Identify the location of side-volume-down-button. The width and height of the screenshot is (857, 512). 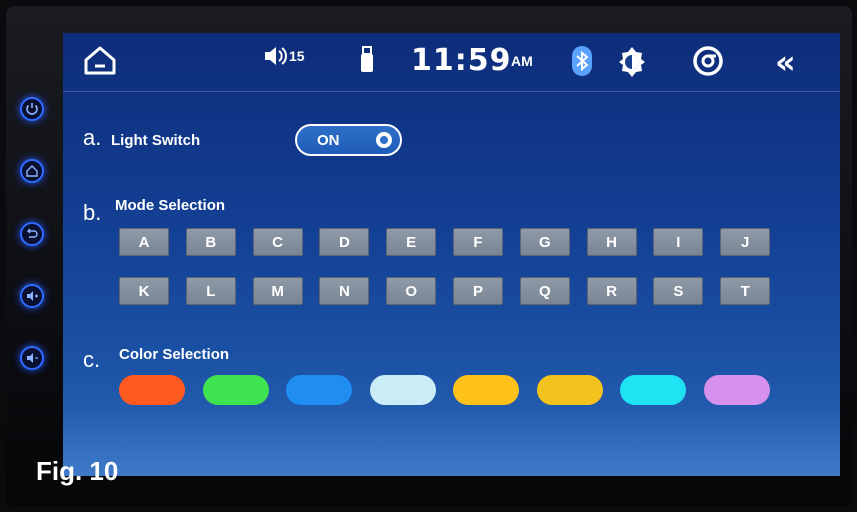
(32, 358).